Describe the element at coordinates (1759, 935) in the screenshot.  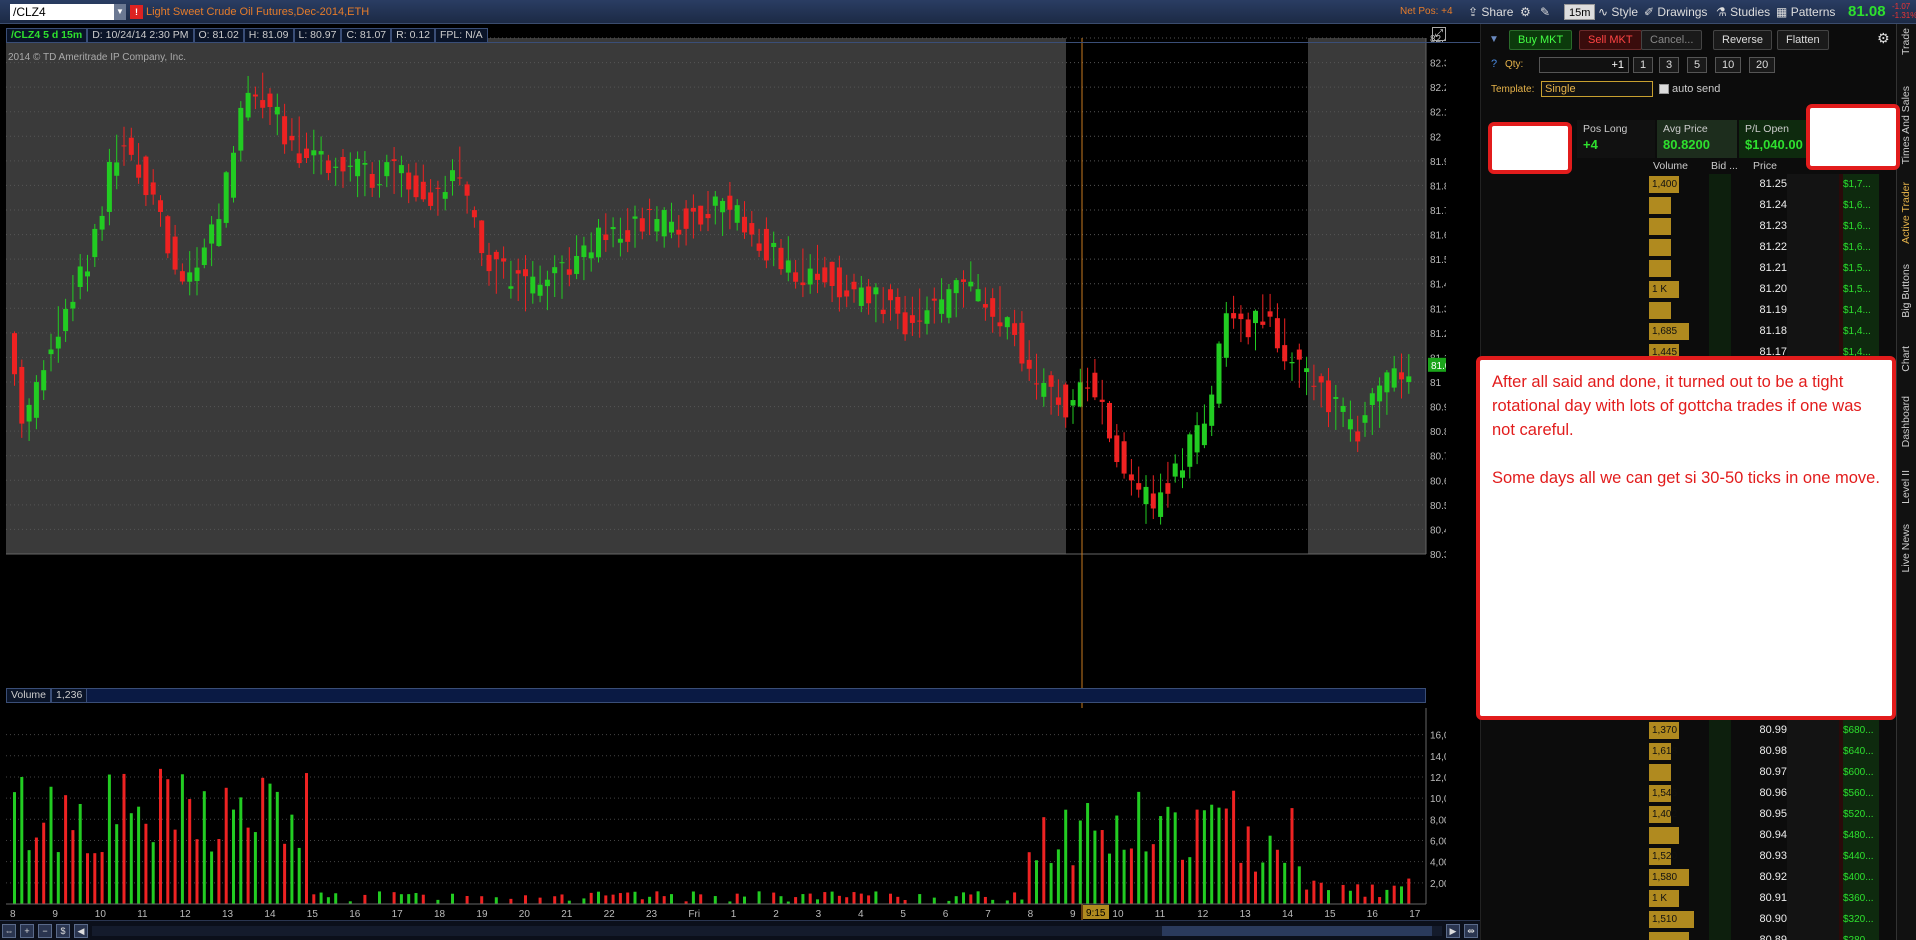
I see `ladder-price: 80.89` at that location.